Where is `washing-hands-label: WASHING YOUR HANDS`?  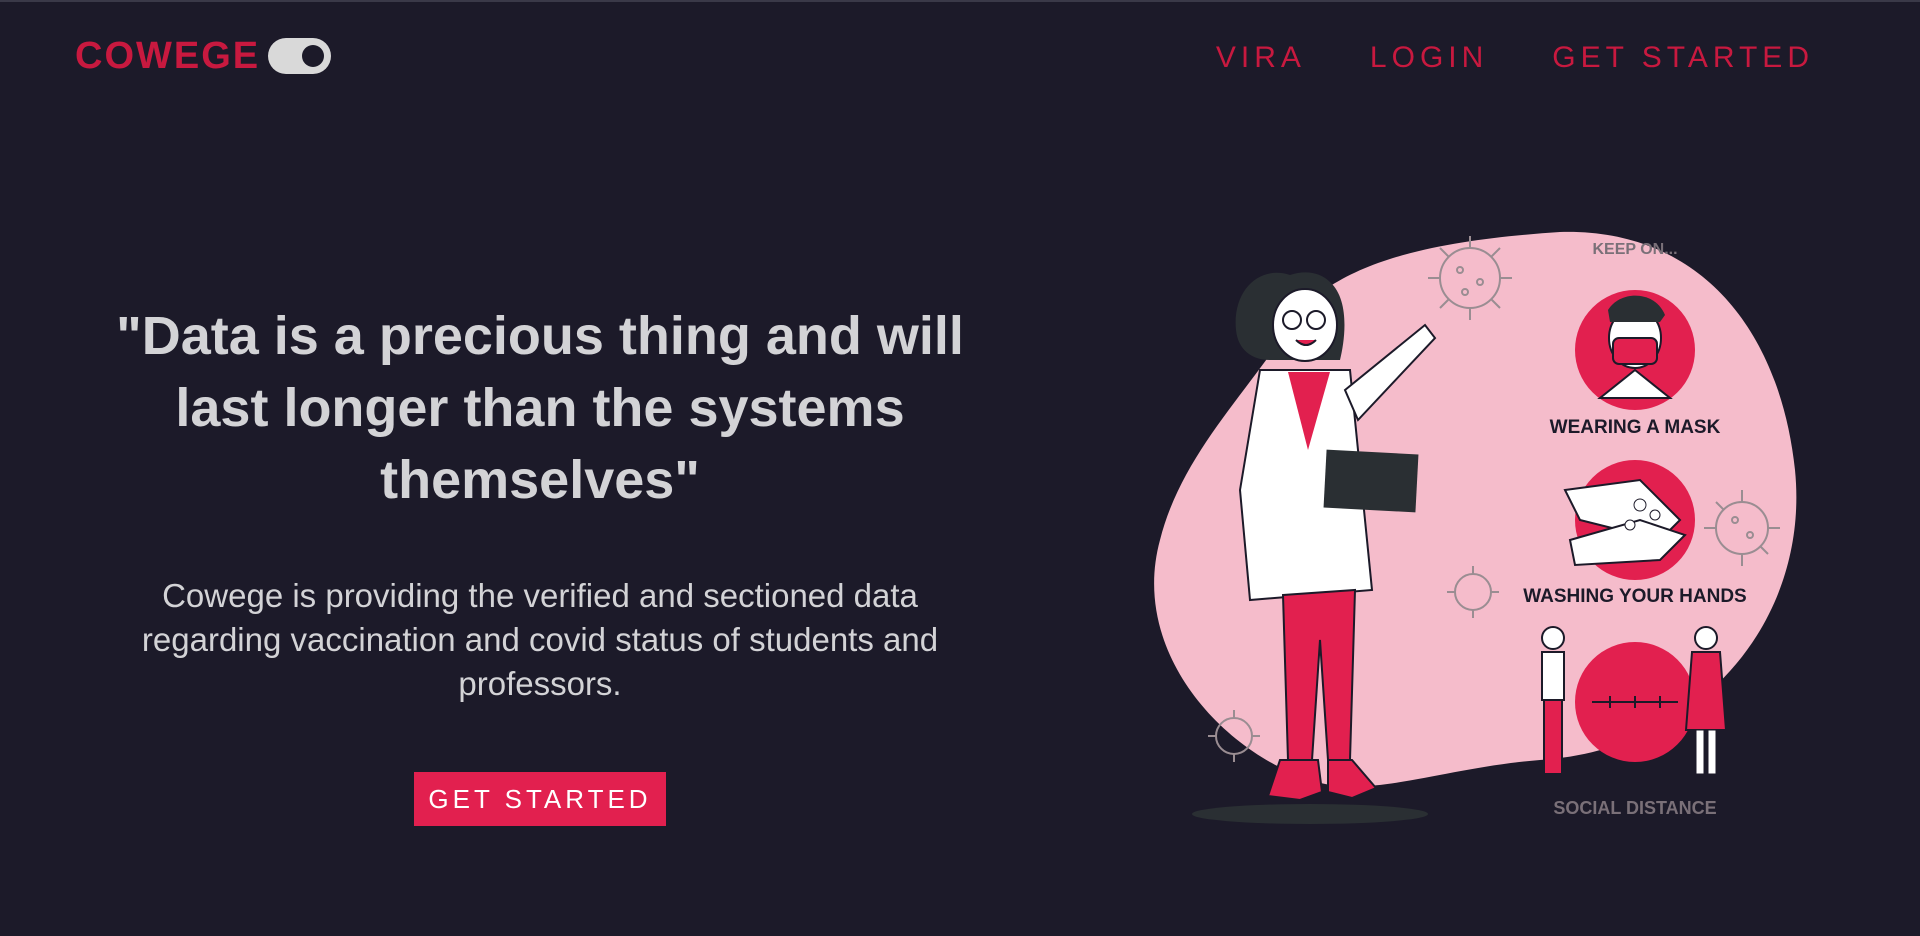
washing-hands-label: WASHING YOUR HANDS is located at coordinates (1634, 596).